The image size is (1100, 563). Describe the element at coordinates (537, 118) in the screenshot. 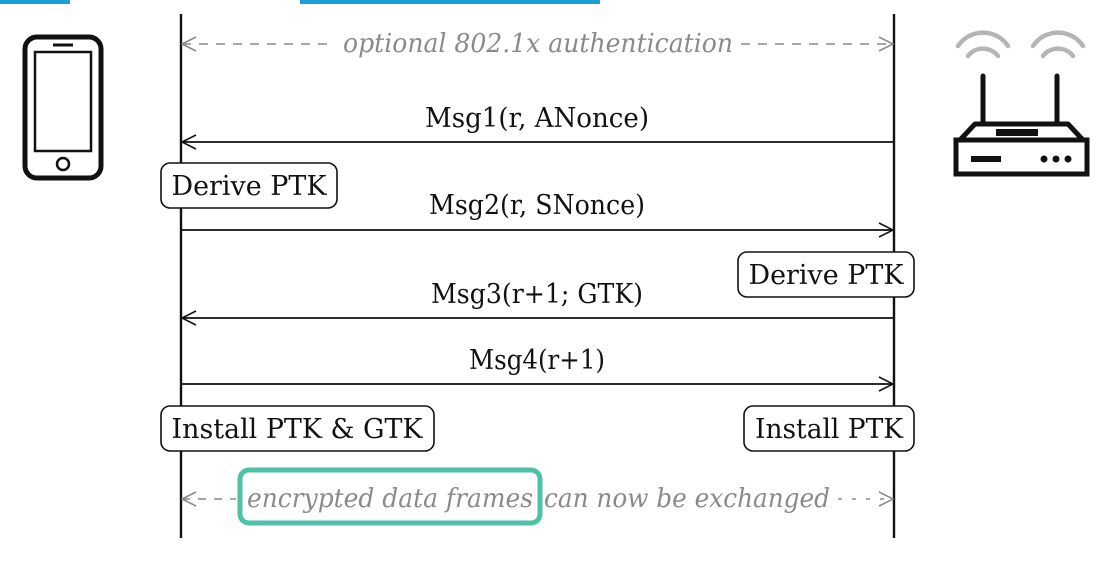

I see `msg1-label: Msg1(r, ANonce)` at that location.